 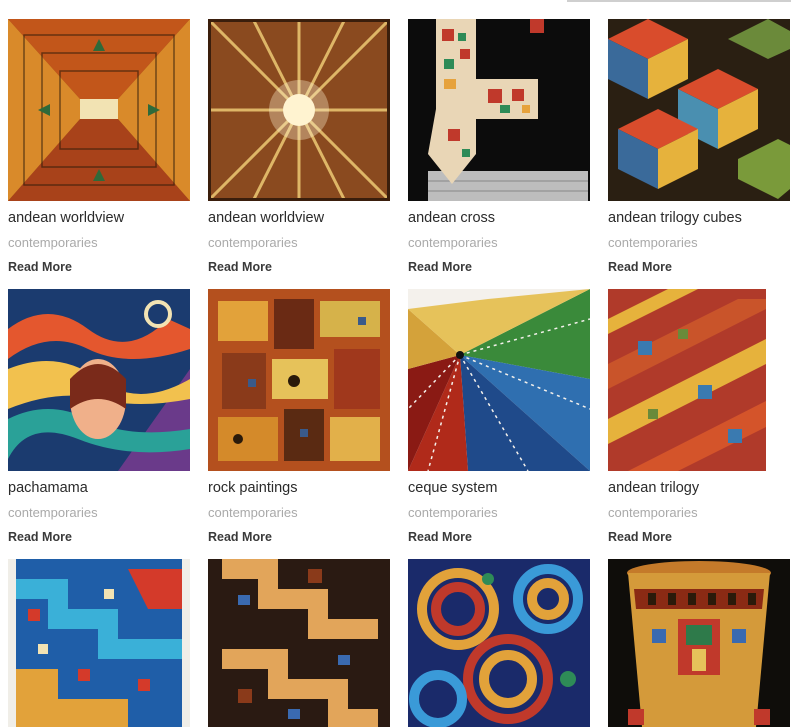 I want to click on portfolio-card: pachamama contemporaries Read More, so click(x=99, y=424).